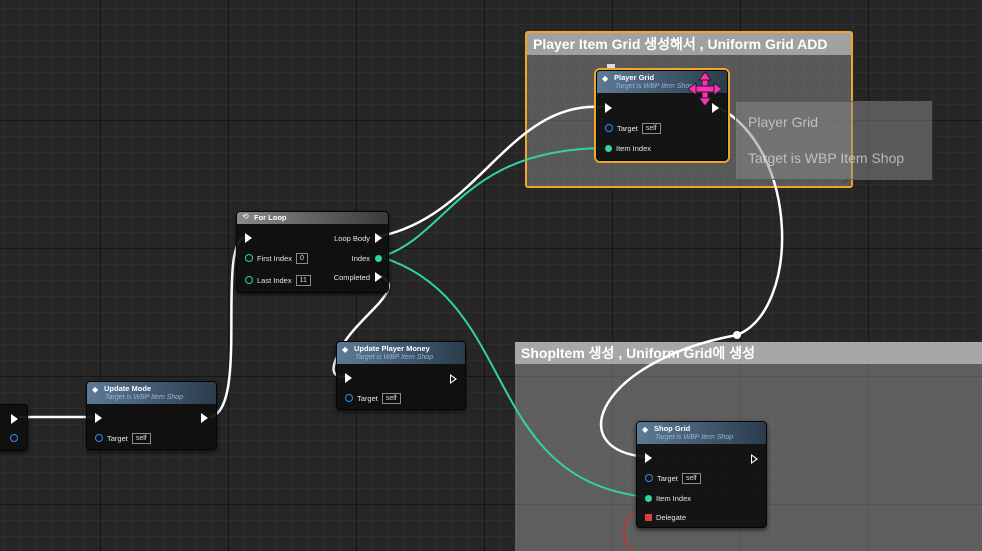  Describe the element at coordinates (672, 428) in the screenshot. I see `node-title: Shop Grid` at that location.